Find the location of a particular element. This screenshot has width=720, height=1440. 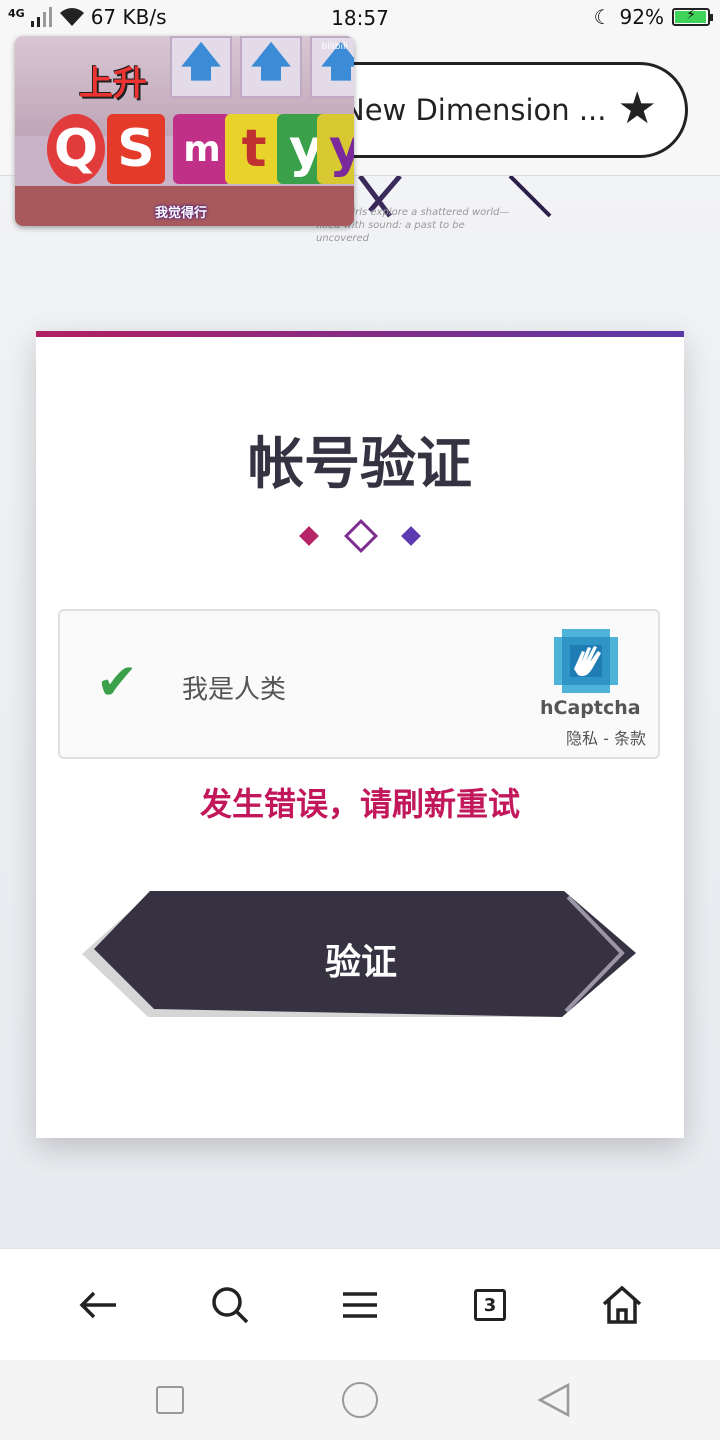

hcaptcha-widget: ✔ 我是人类 hCaptcha 隐私 - 条款 is located at coordinates (359, 684).